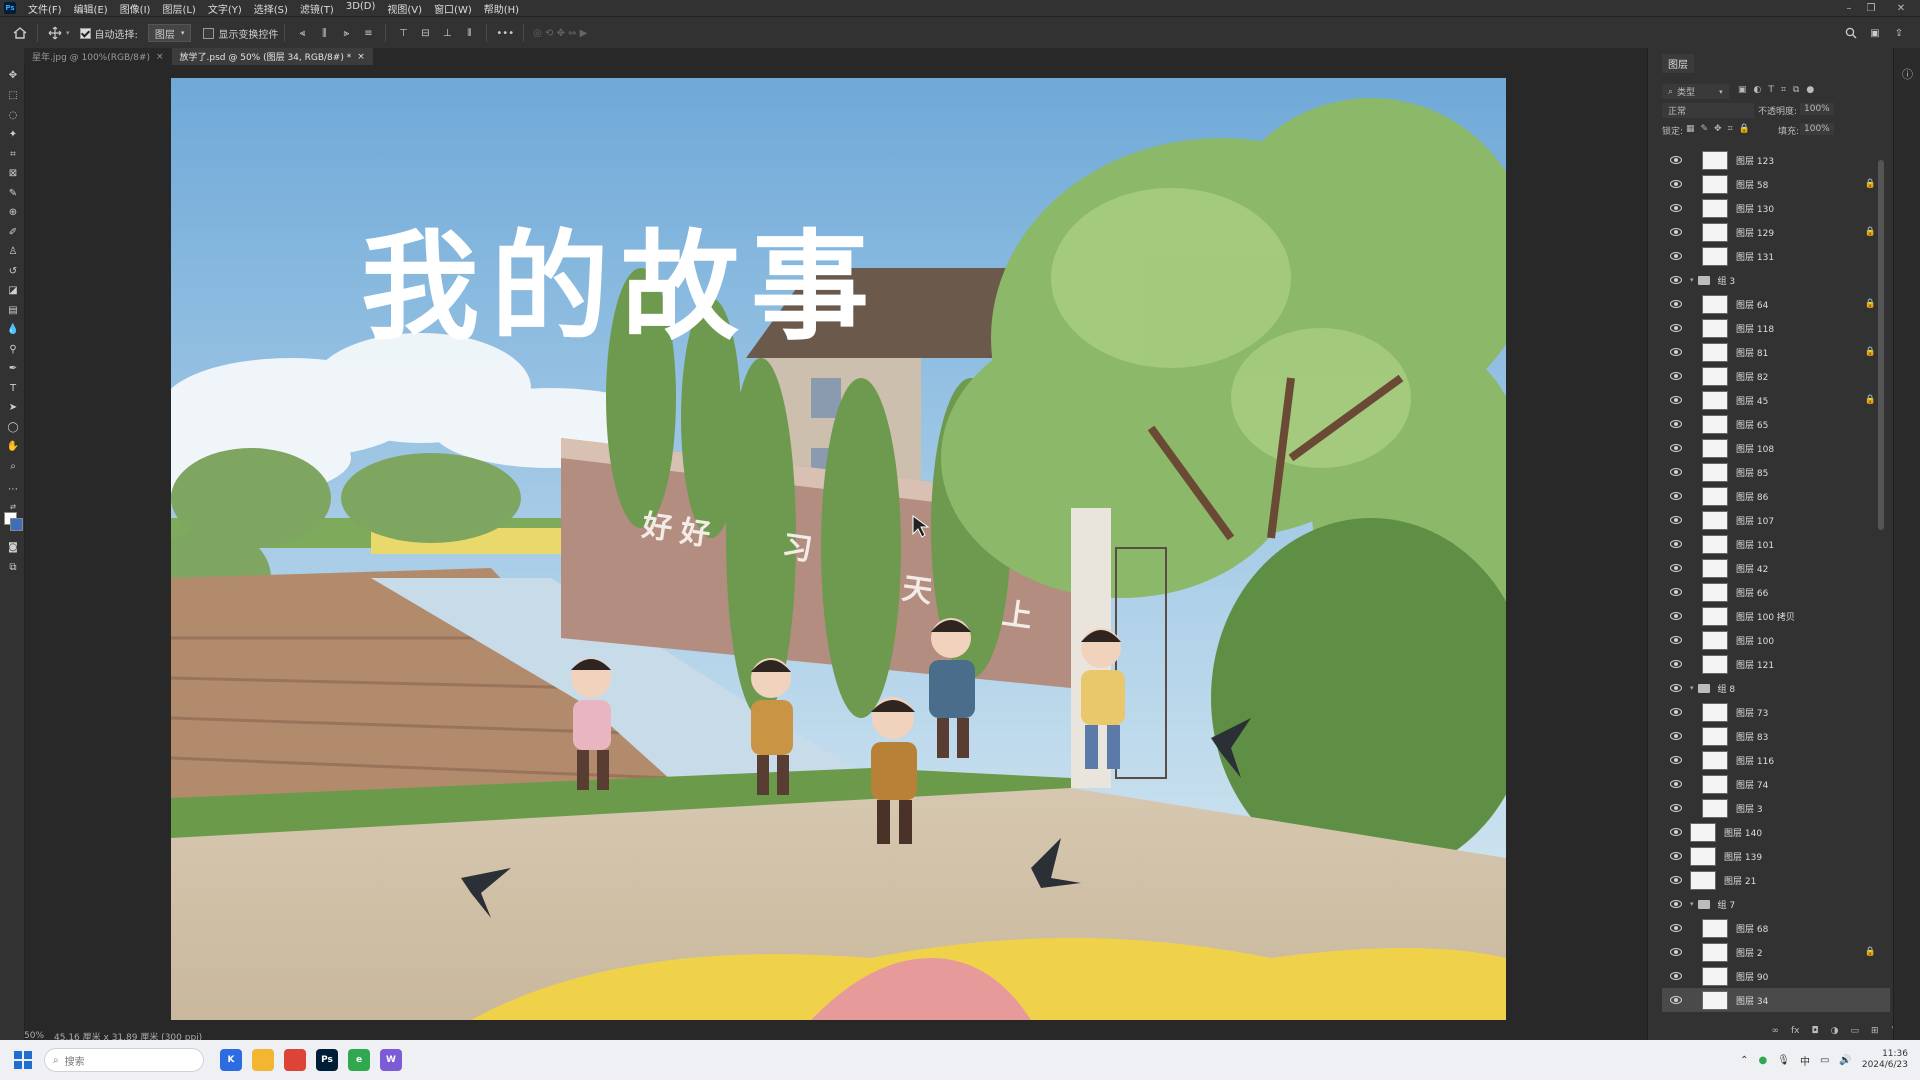 Image resolution: width=1920 pixels, height=1080 pixels. What do you see at coordinates (13, 567) in the screenshot?
I see `screen-mode-icon: ⧉` at bounding box center [13, 567].